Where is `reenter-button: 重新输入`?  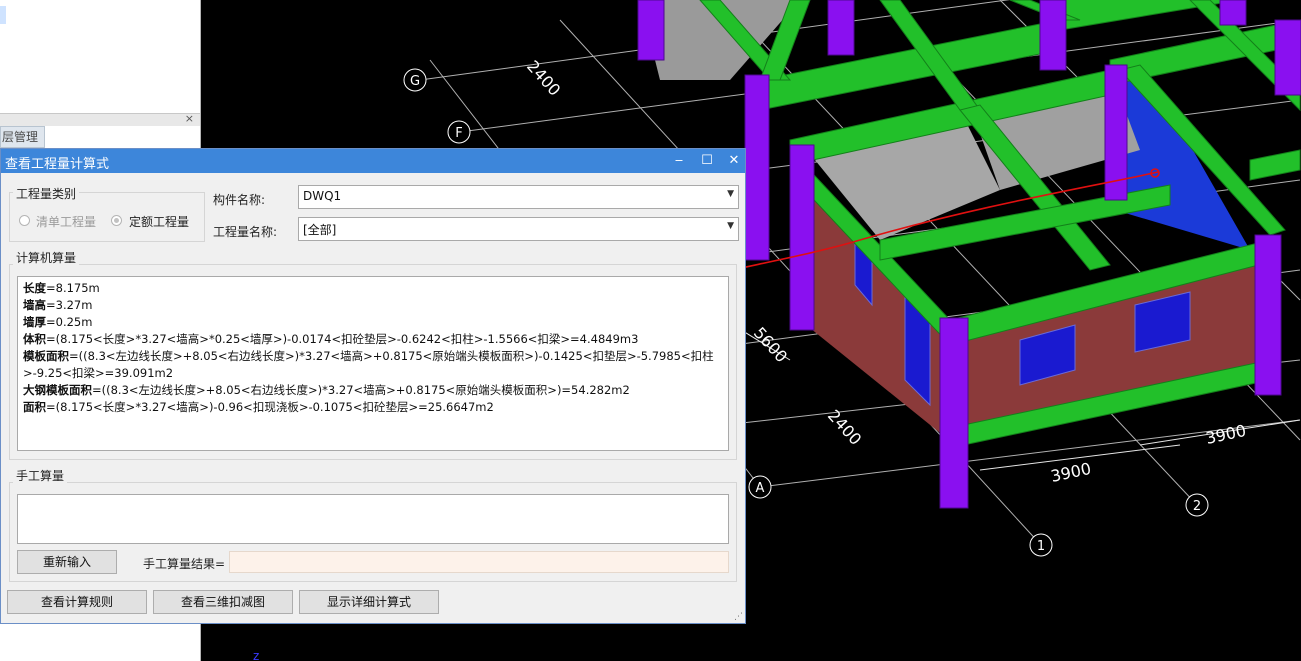 reenter-button: 重新输入 is located at coordinates (67, 562).